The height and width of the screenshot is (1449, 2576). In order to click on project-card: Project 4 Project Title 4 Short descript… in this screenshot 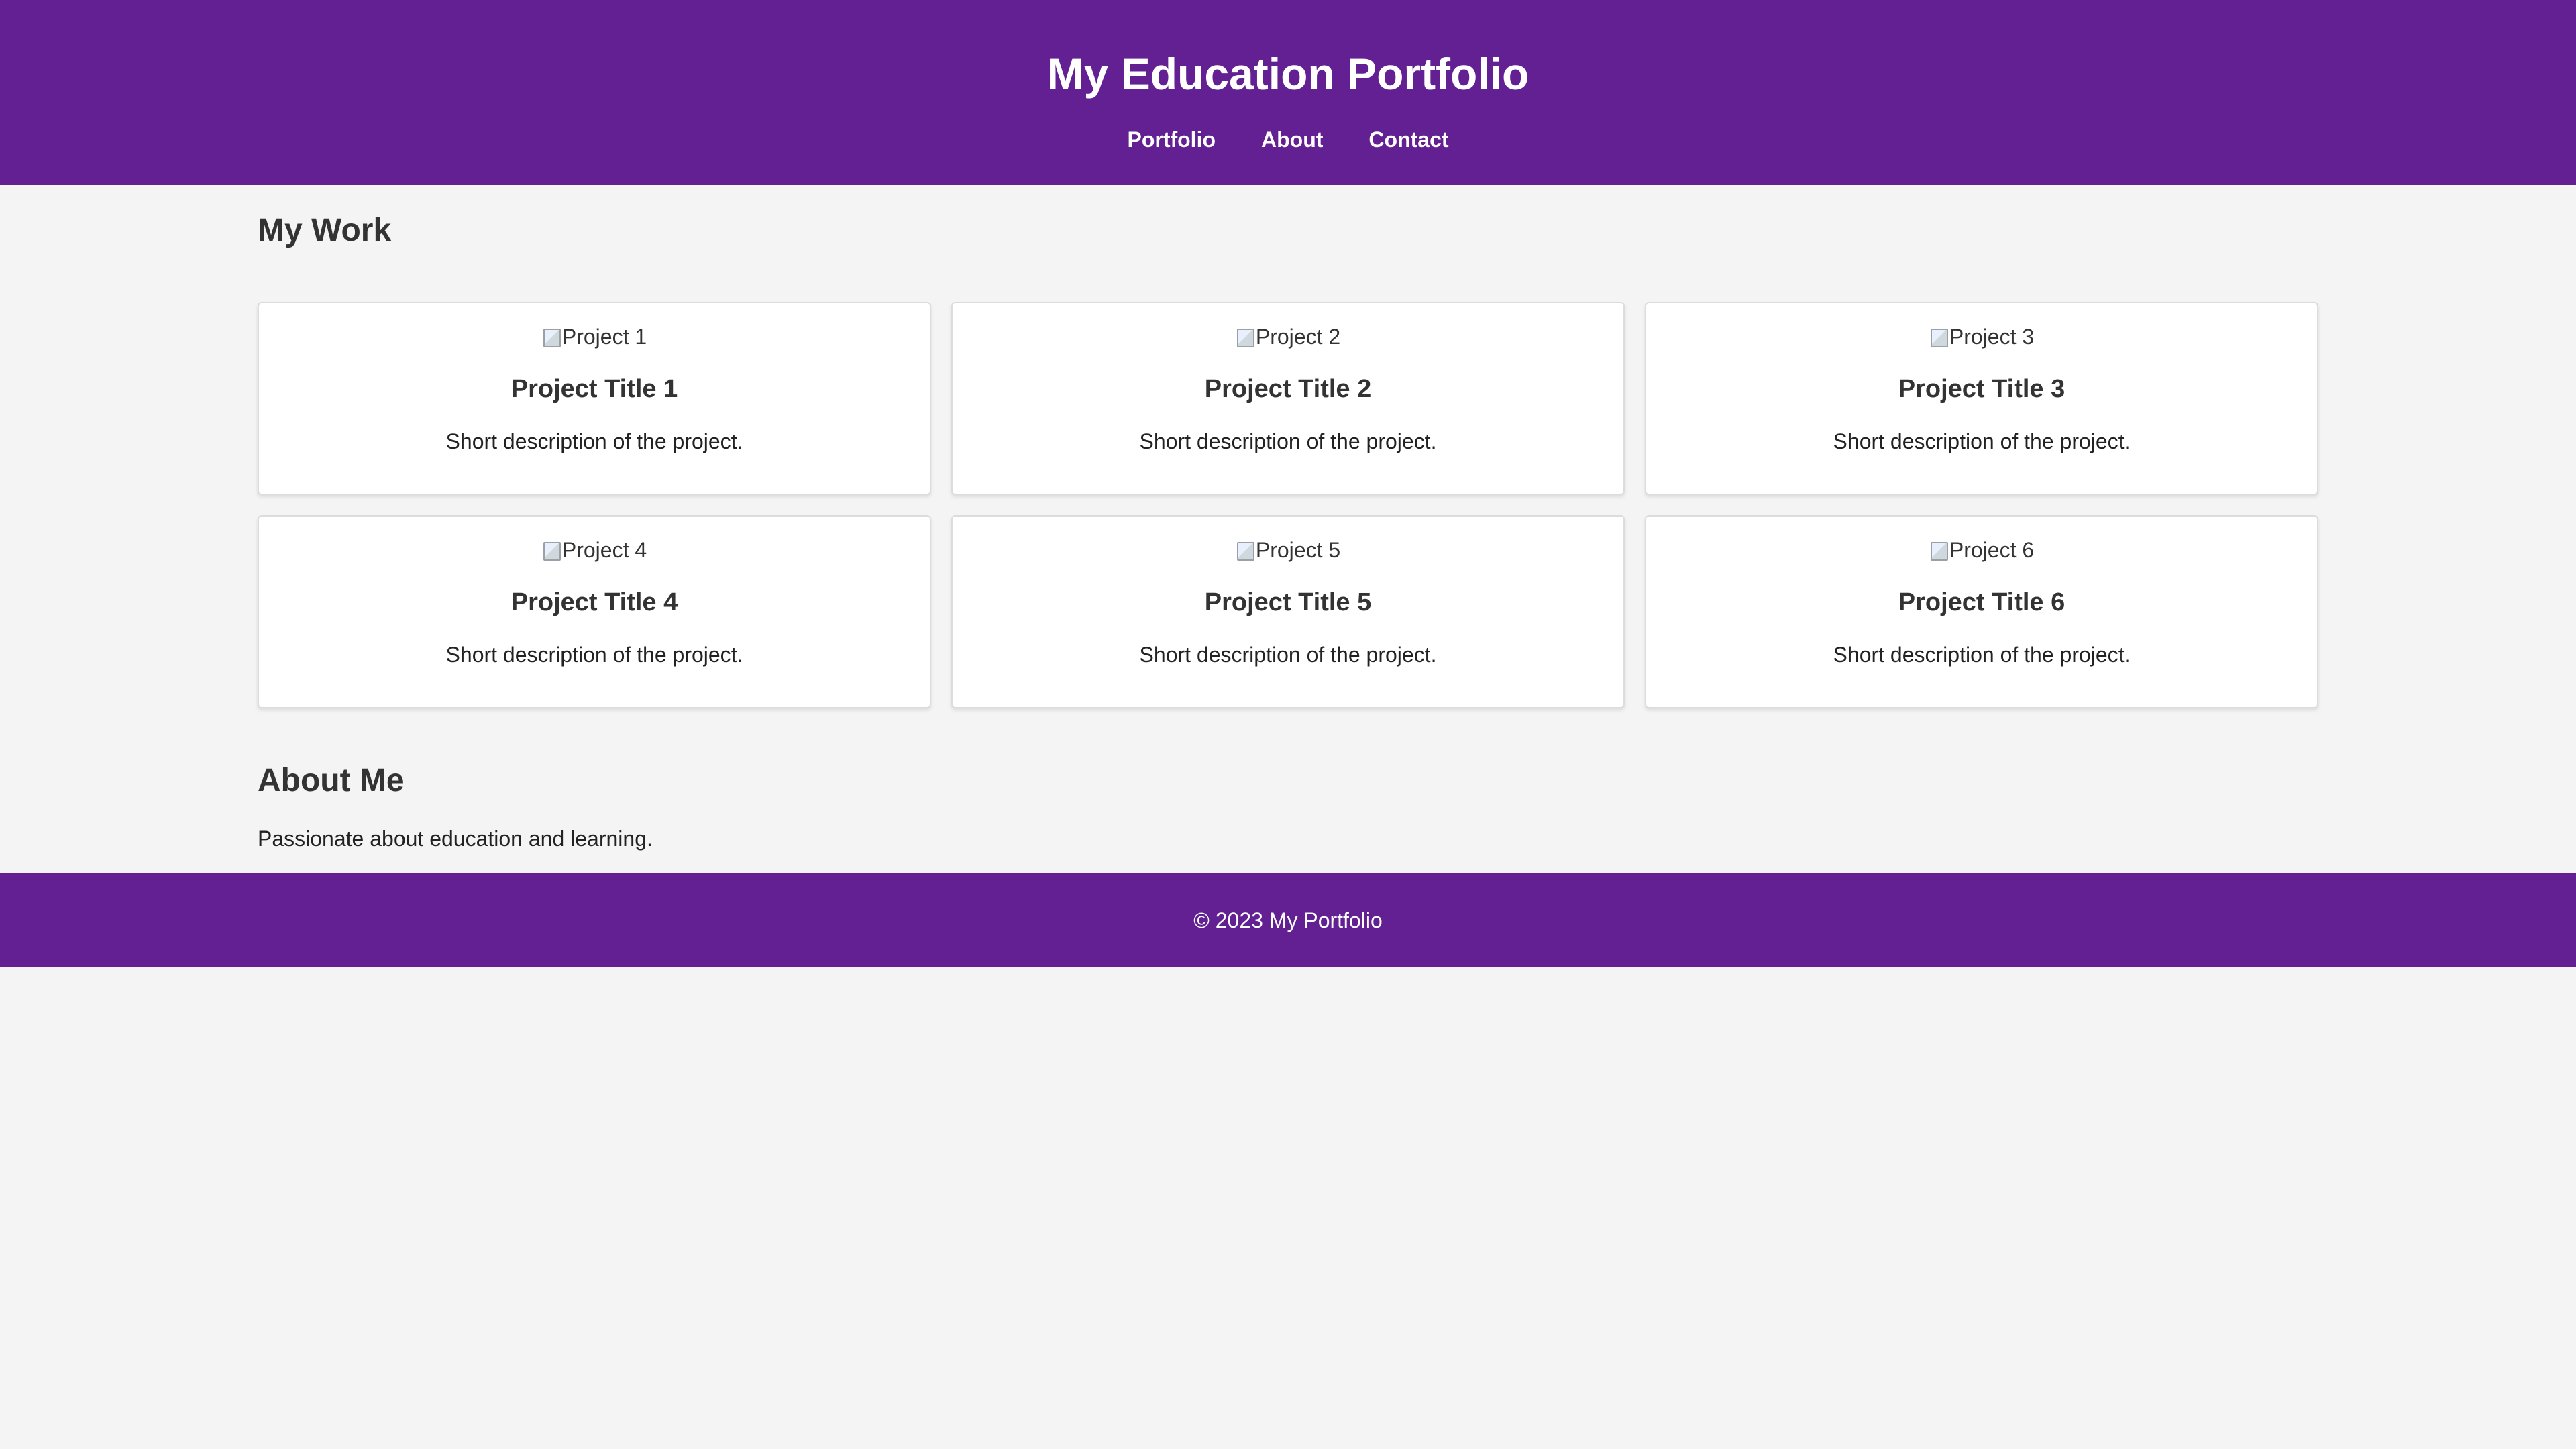, I will do `click(594, 611)`.